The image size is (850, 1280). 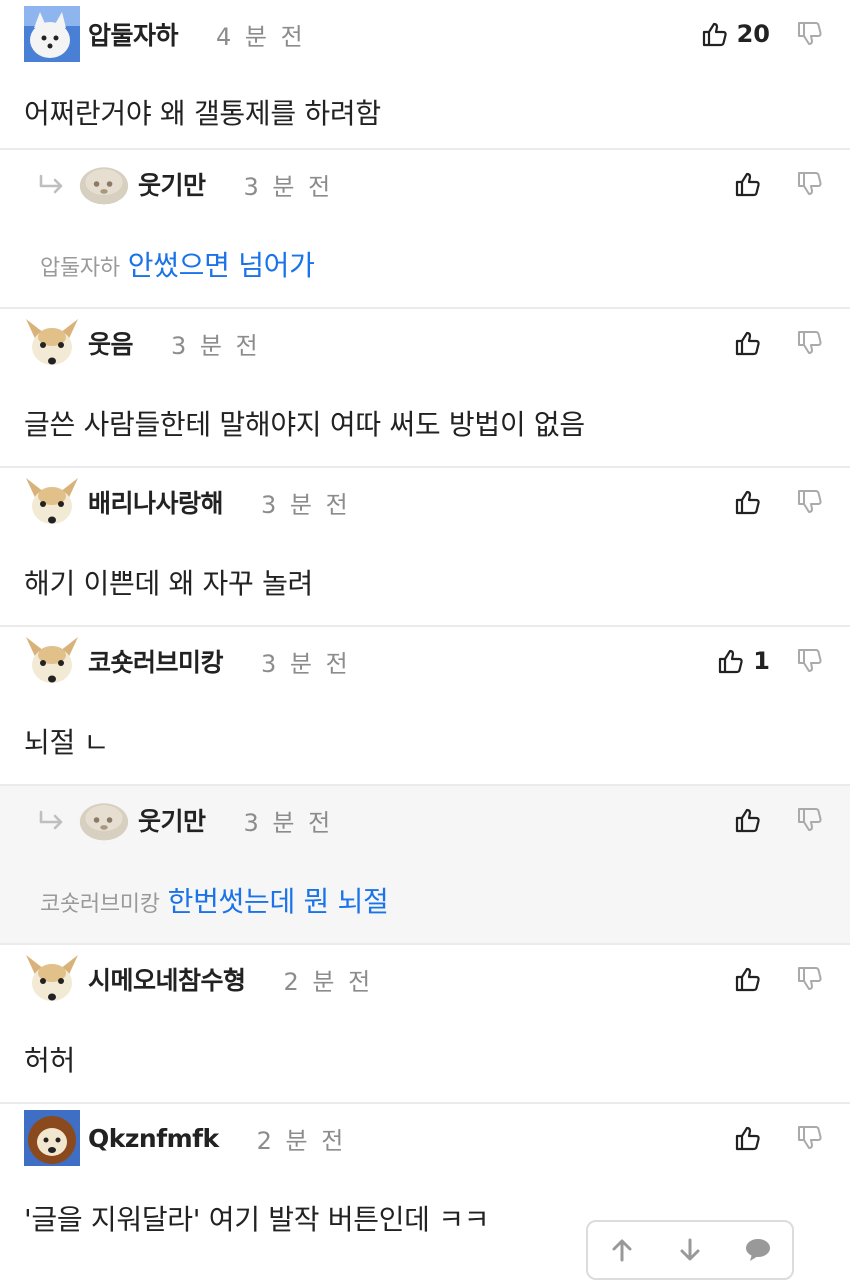 What do you see at coordinates (304, 424) in the screenshot?
I see `comment-text: 글쓴 사람들한테 말해야지 여따 써도 방법이 없음` at bounding box center [304, 424].